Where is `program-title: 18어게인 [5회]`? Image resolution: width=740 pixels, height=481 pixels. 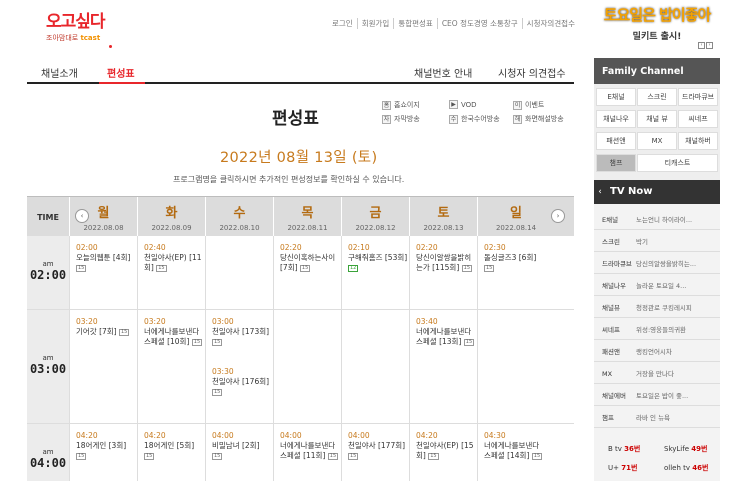 program-title: 18어게인 [5회] is located at coordinates (169, 445).